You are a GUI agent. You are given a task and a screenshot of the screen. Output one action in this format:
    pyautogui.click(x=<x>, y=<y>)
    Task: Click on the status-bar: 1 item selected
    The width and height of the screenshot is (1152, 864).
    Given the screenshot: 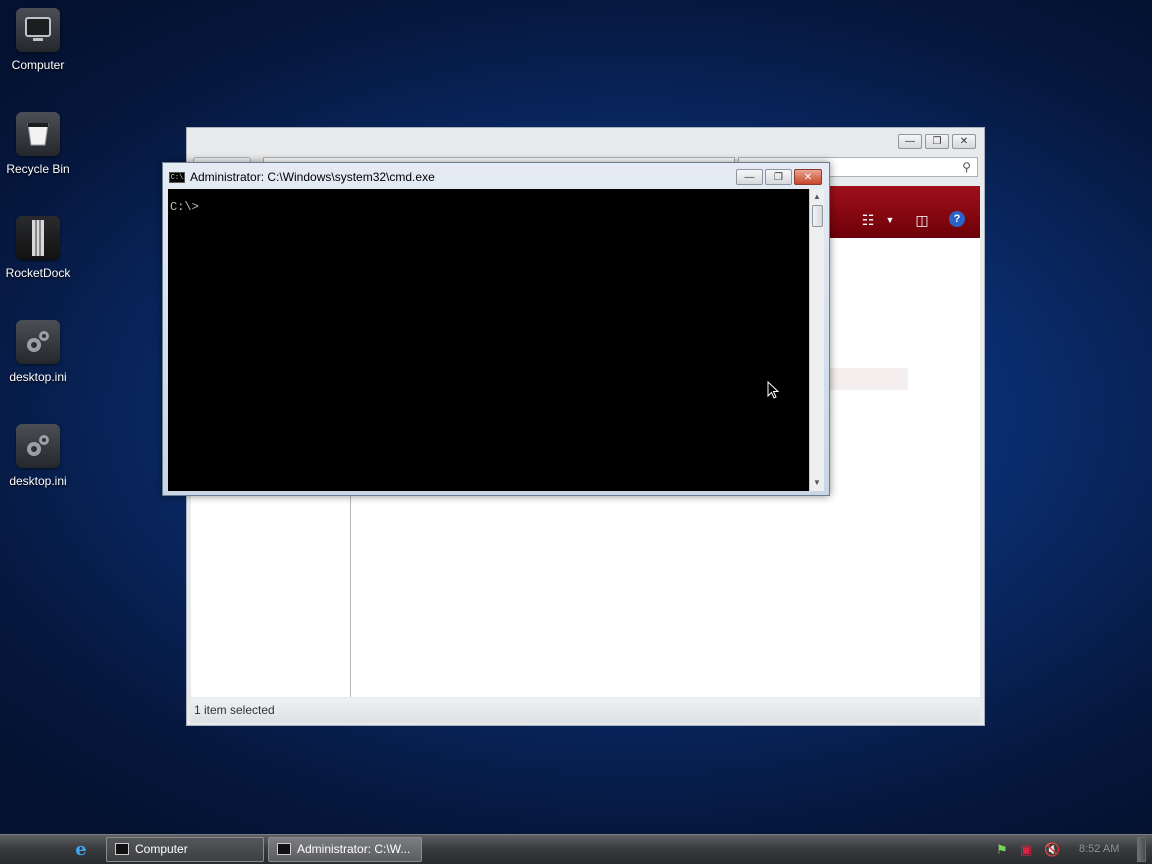 What is the action you would take?
    pyautogui.click(x=585, y=710)
    